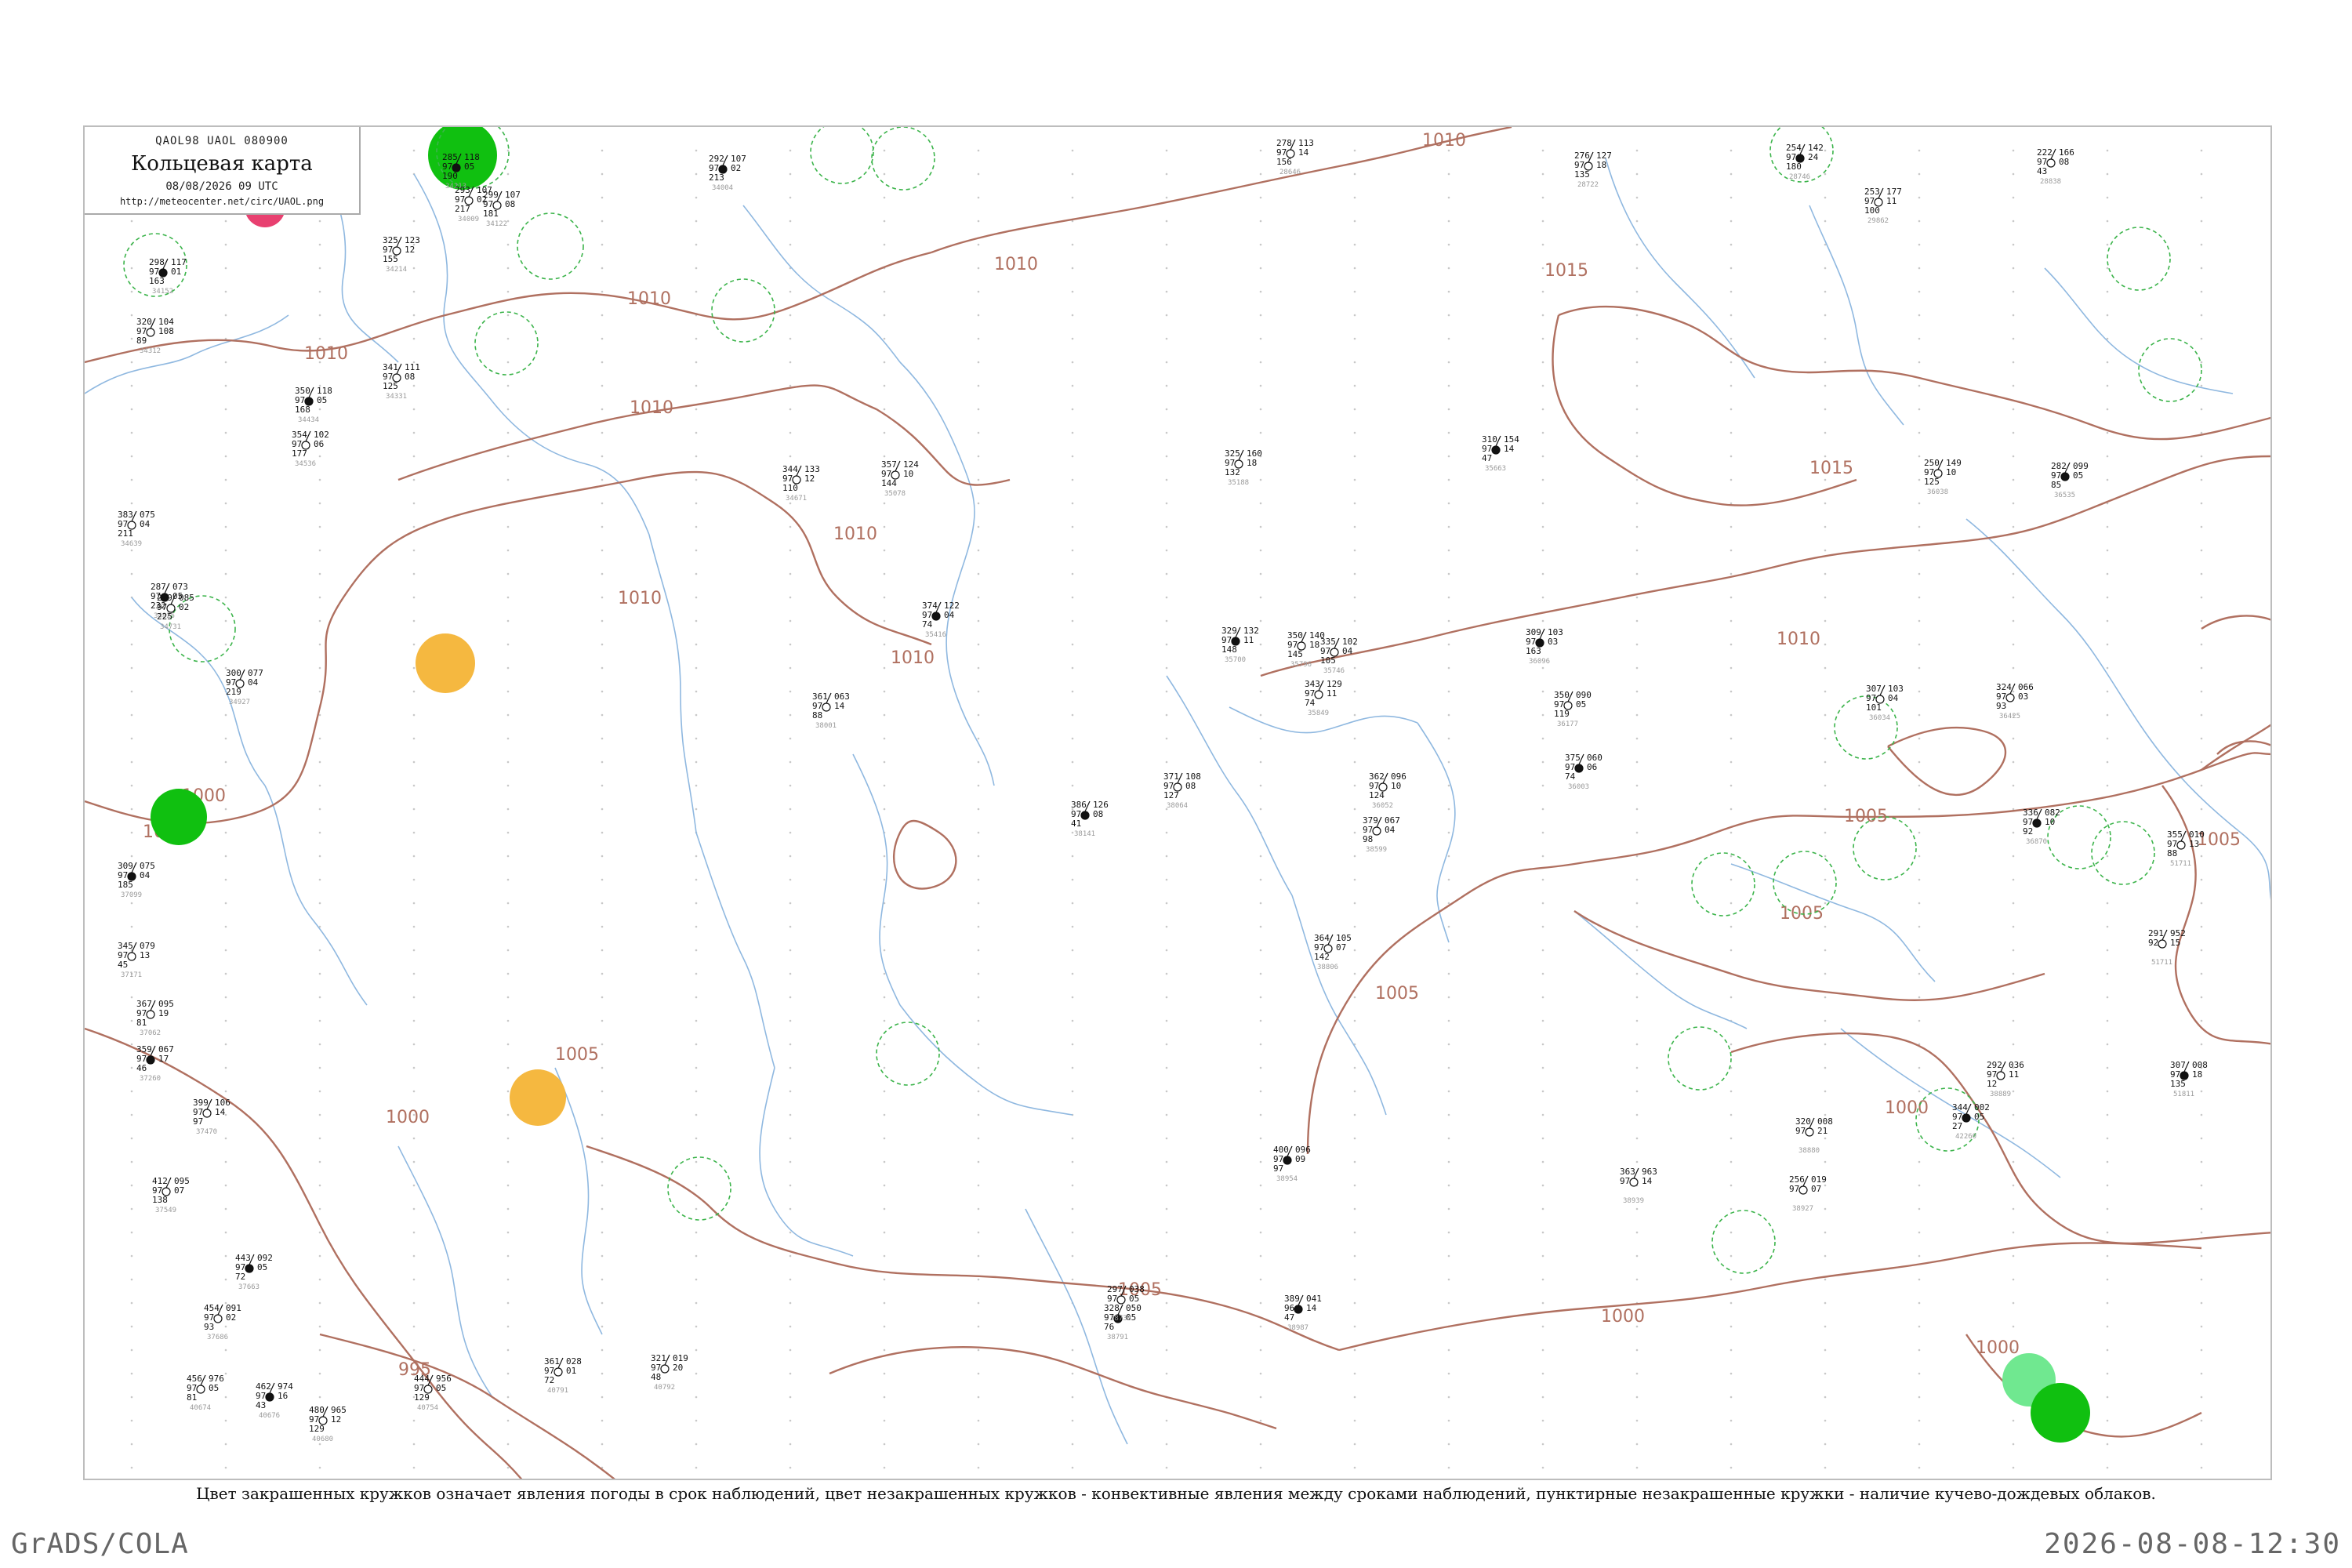  I want to click on station-cloud-base: 72, so click(549, 1380).